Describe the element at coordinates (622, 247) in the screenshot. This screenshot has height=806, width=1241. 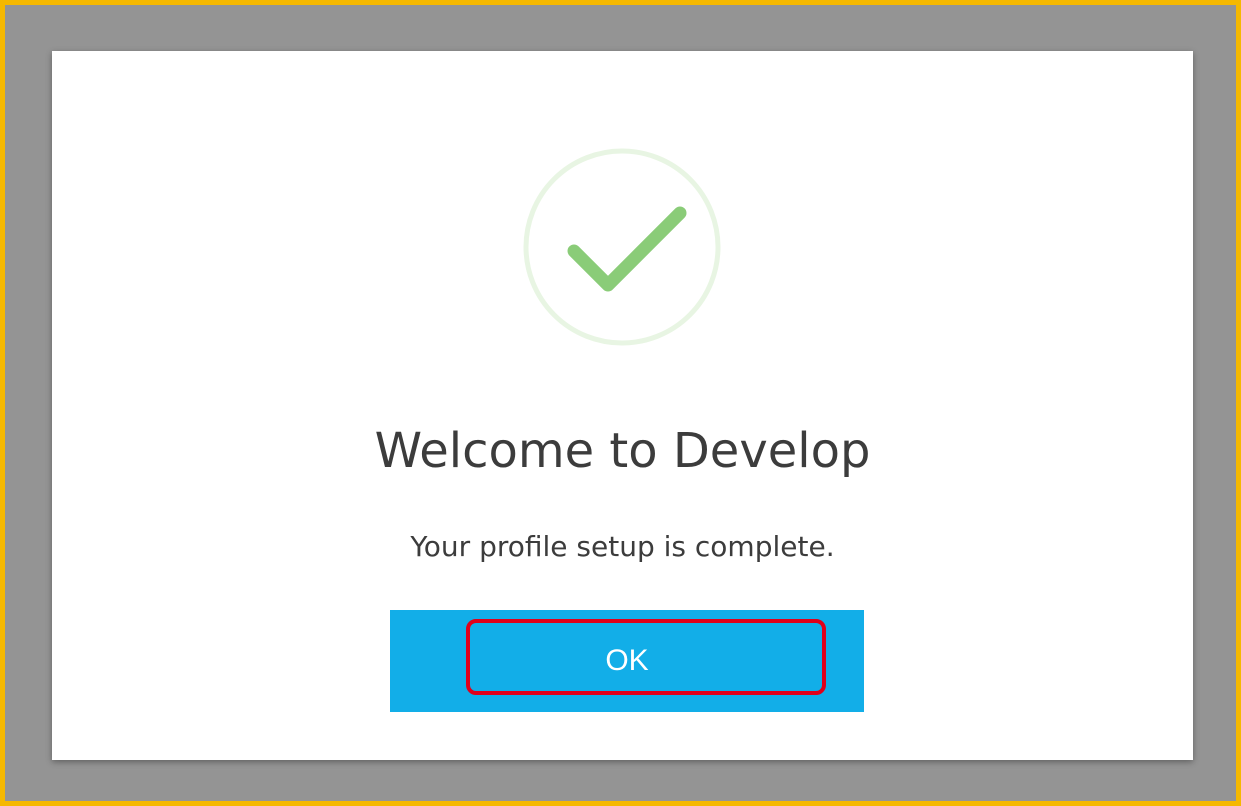
I see `check-circle-icon` at that location.